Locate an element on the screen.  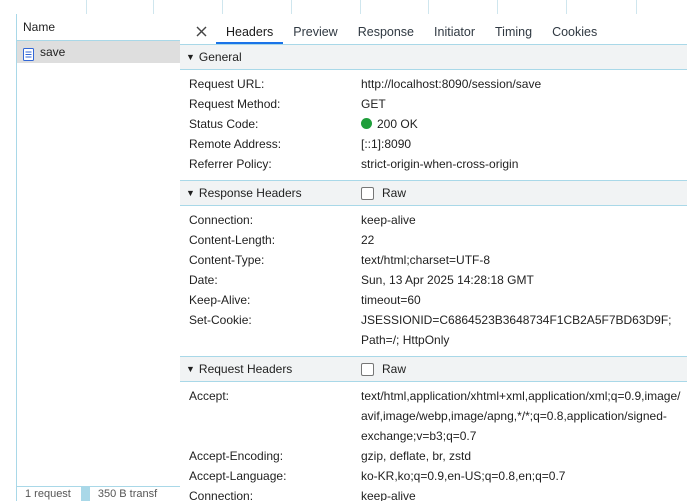
response-header-row: Date: Sun, 13 Apr 2025 14:28:18 GMT is located at coordinates (433, 280).